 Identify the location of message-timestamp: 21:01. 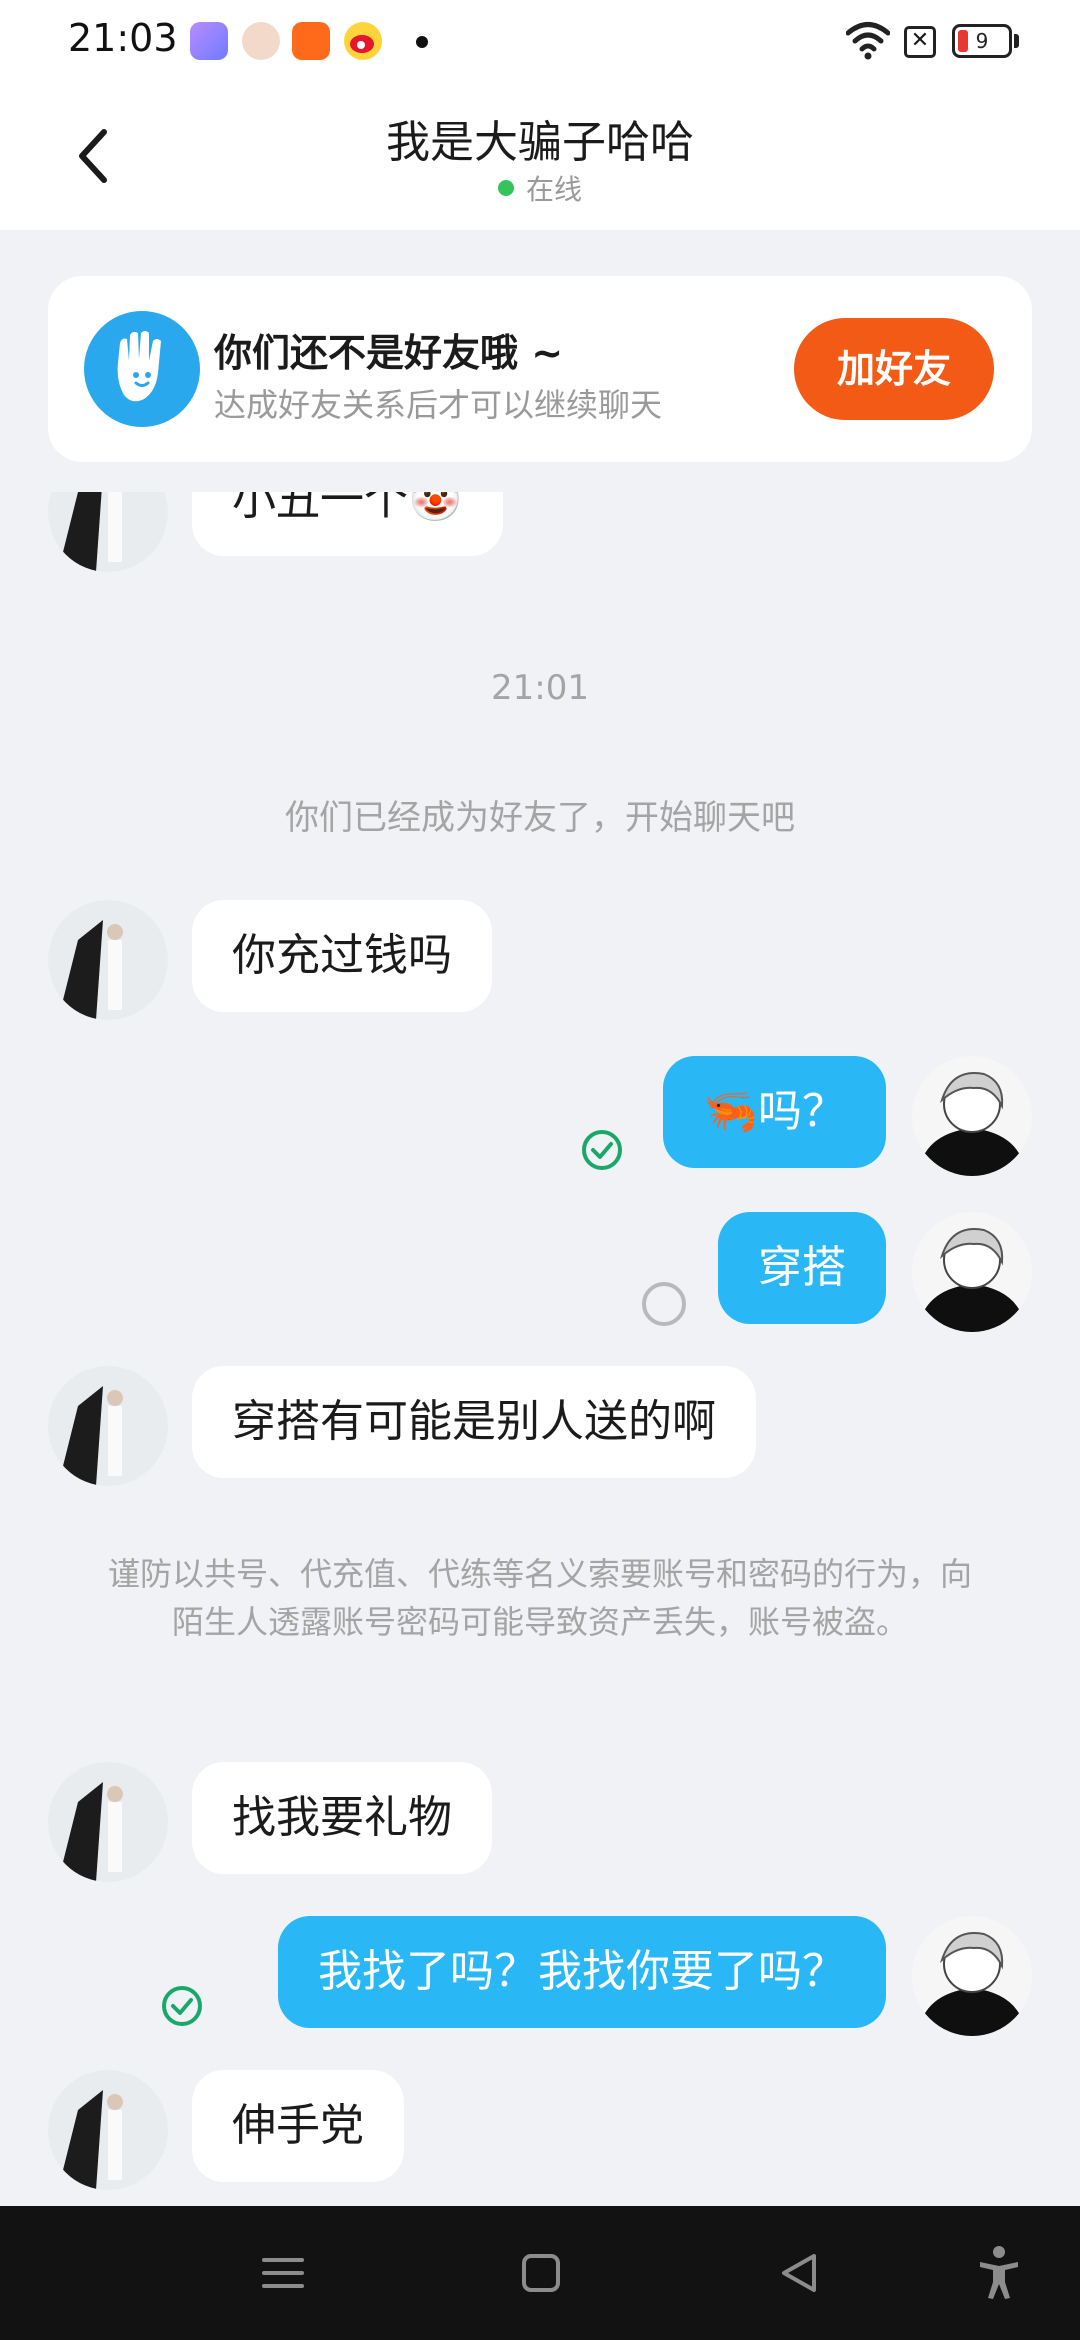
(540, 688).